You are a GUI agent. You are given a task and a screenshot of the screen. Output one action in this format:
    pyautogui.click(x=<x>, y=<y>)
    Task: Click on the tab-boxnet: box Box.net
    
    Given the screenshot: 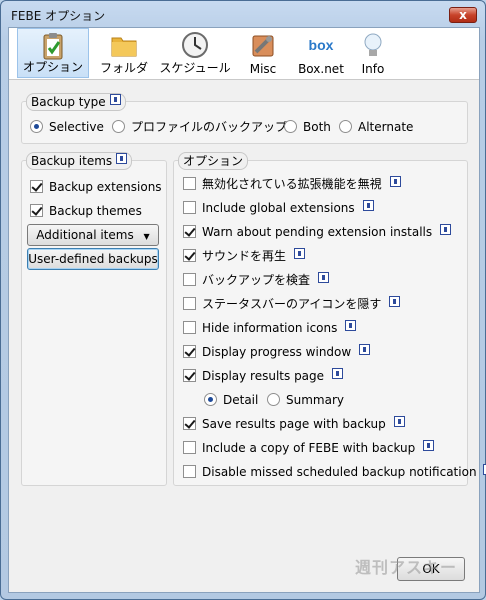 What is the action you would take?
    pyautogui.click(x=321, y=53)
    